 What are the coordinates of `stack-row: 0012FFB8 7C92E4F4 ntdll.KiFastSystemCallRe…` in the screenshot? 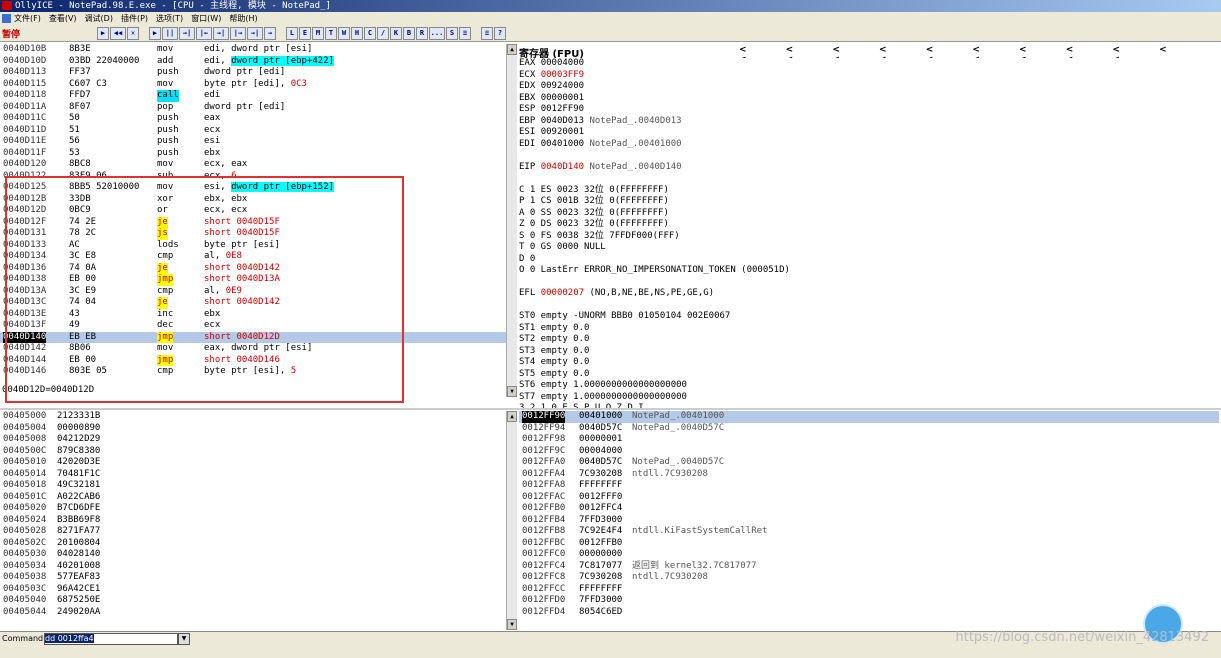 It's located at (869, 532).